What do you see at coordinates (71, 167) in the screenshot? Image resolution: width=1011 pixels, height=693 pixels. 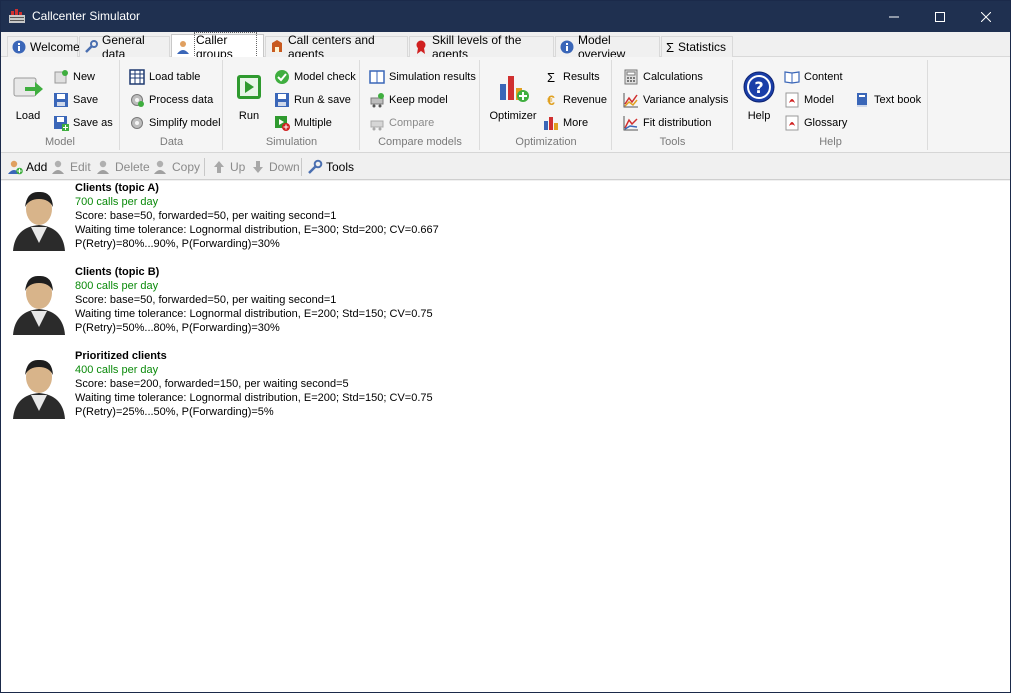 I see `edit-button: Edit` at bounding box center [71, 167].